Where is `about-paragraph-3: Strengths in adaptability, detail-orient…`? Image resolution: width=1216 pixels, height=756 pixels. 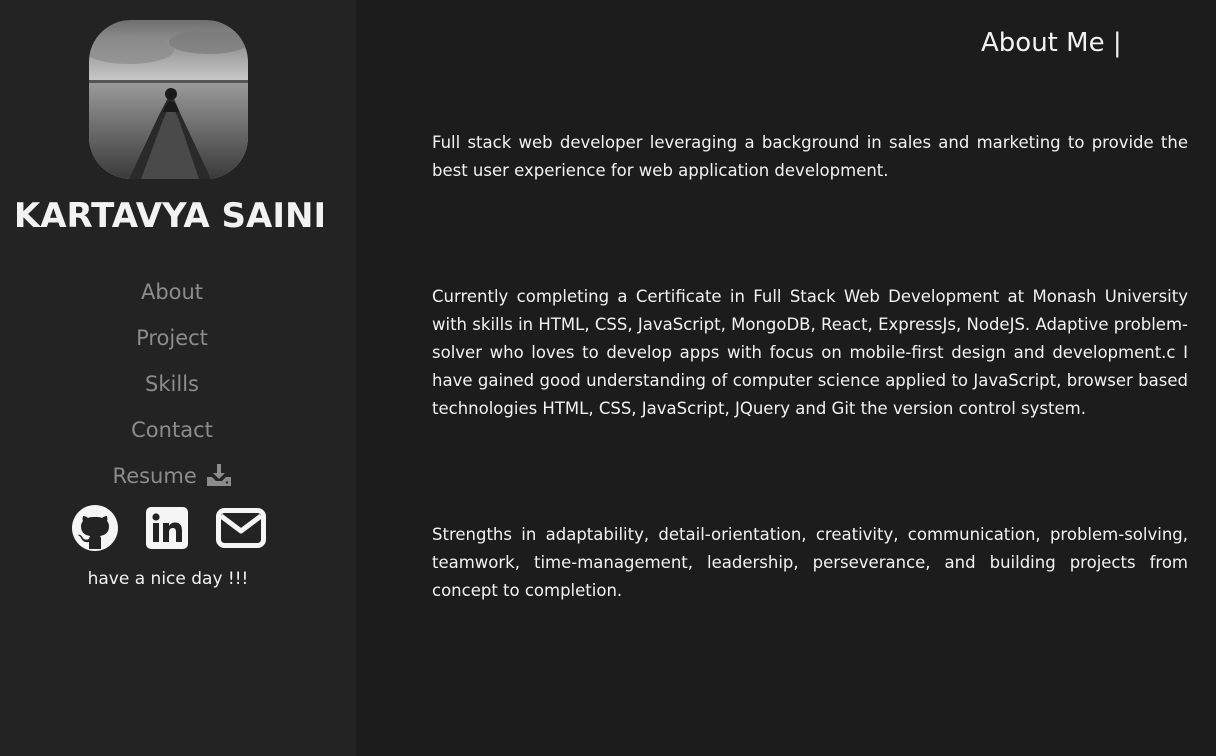 about-paragraph-3: Strengths in adaptability, detail-orient… is located at coordinates (810, 562).